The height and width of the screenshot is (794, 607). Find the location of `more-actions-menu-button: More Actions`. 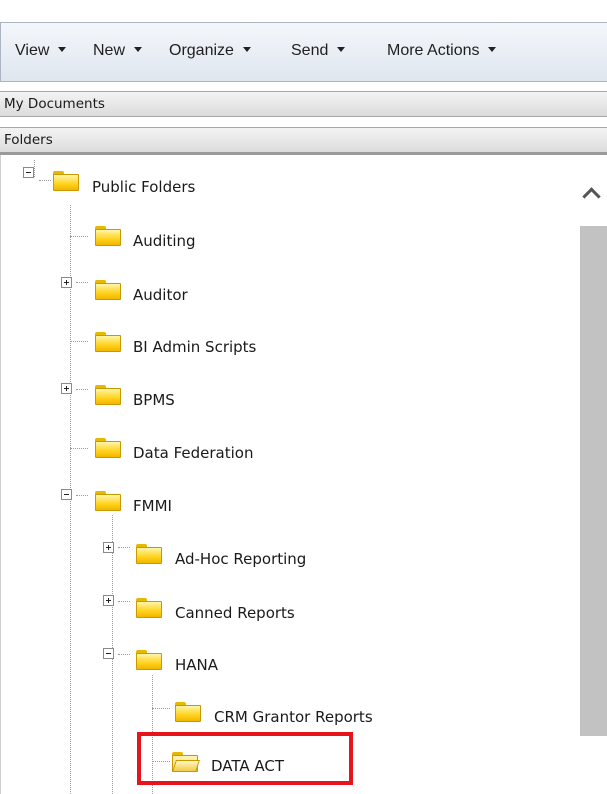

more-actions-menu-button: More Actions is located at coordinates (442, 51).